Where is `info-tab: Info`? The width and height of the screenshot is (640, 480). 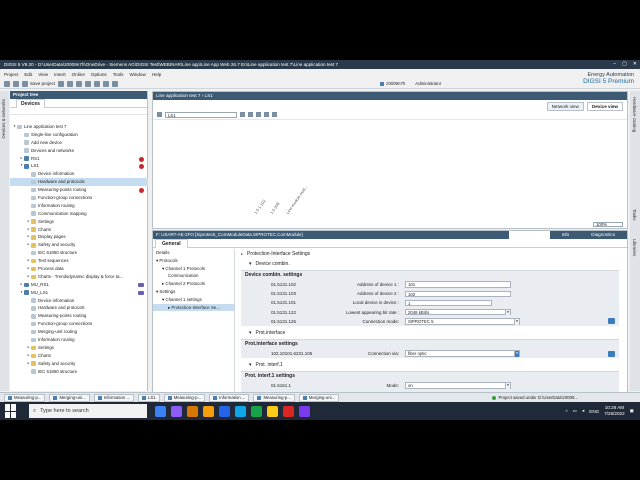 info-tab: Info is located at coordinates (566, 235).